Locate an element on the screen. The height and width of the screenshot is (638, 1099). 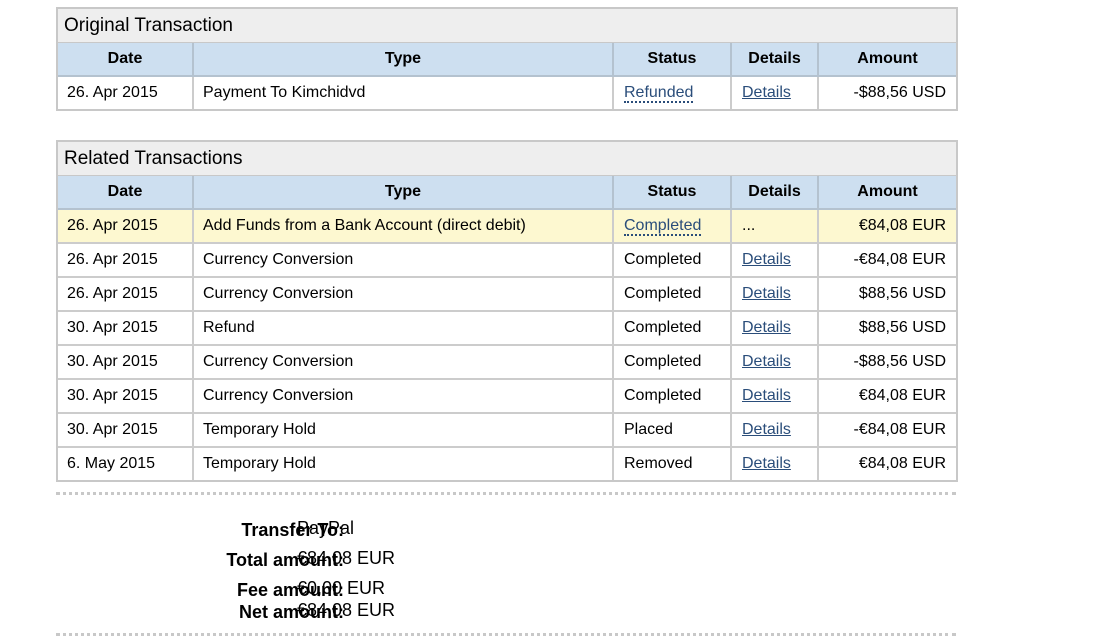
row-date: 6. May 2015 is located at coordinates (125, 463).